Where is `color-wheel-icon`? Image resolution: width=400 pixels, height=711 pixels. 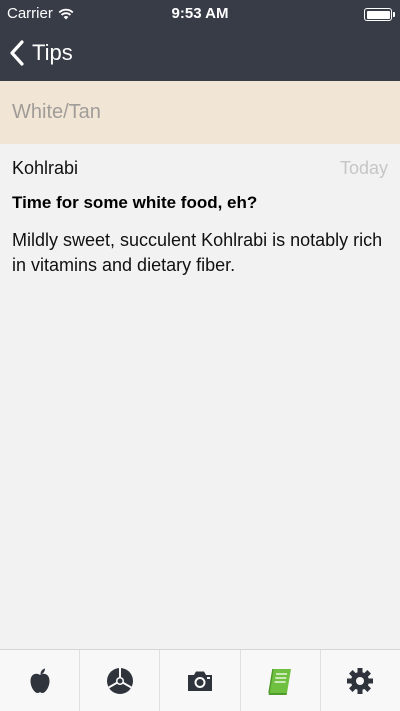 color-wheel-icon is located at coordinates (119, 680).